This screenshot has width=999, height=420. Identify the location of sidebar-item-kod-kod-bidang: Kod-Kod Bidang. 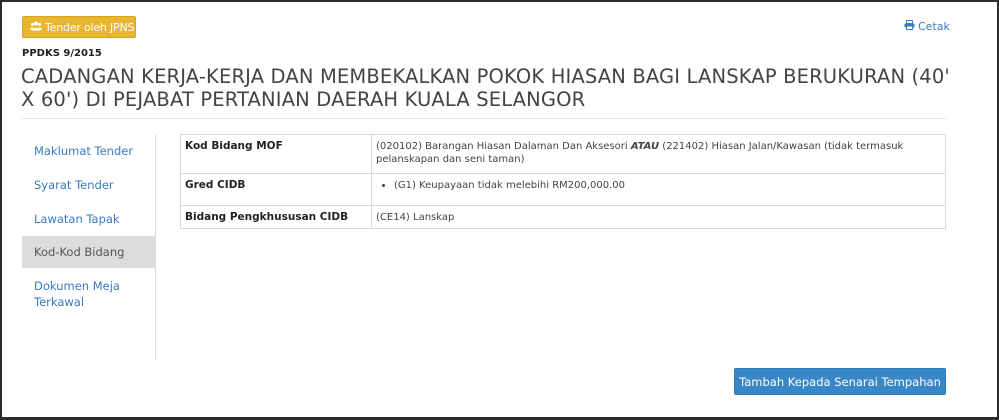
(88, 252).